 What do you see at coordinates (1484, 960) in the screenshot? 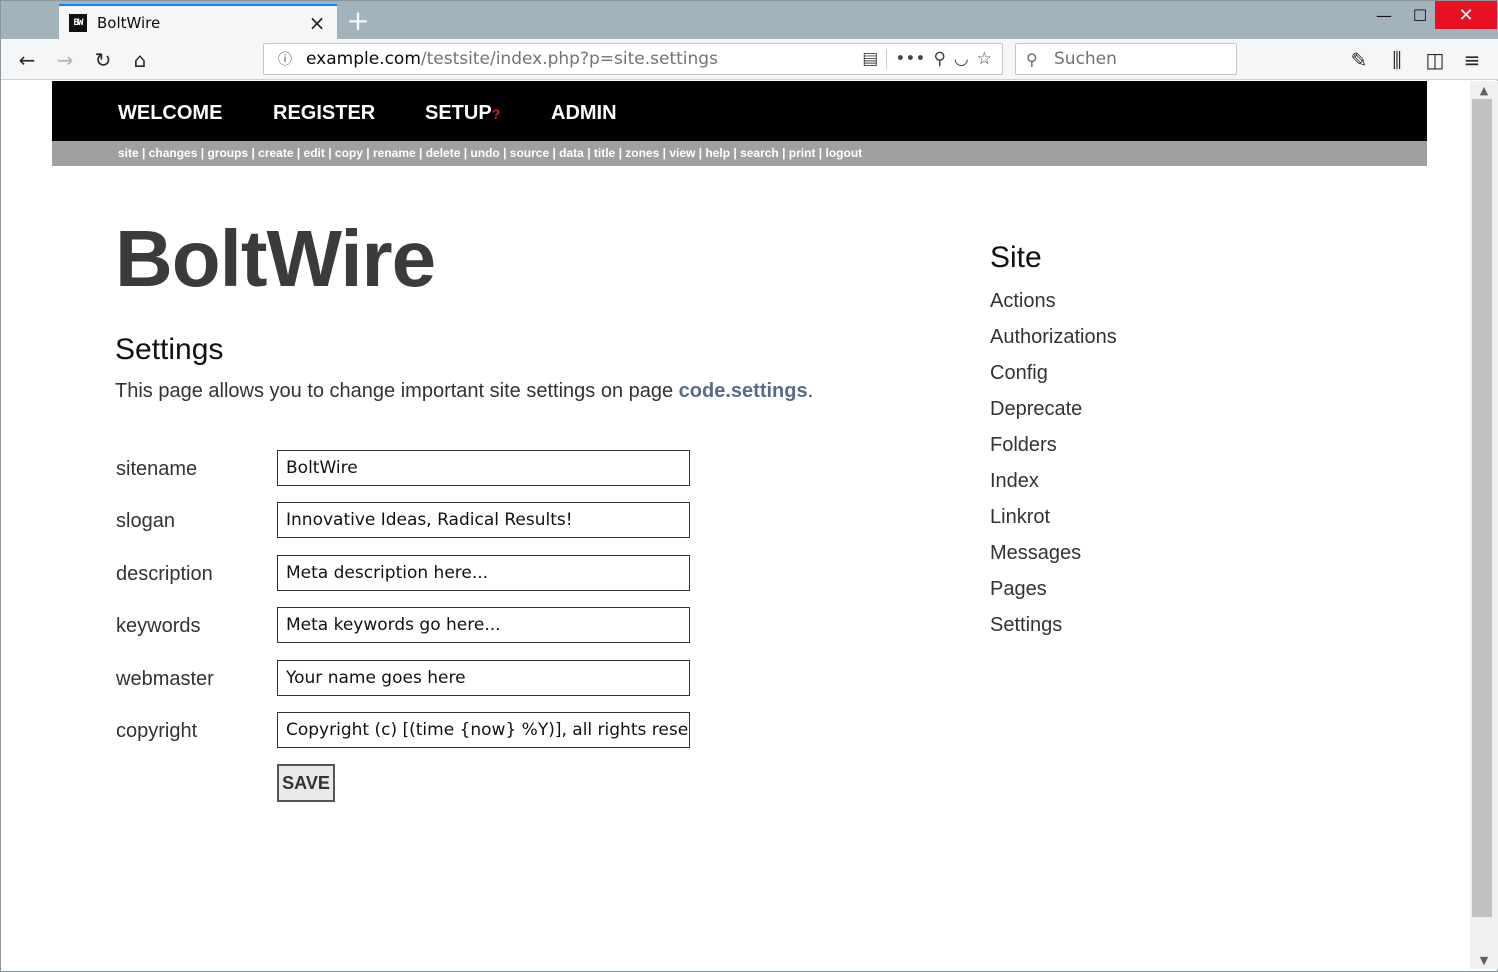
I see `scroll-down-arrow-icon: ▼` at bounding box center [1484, 960].